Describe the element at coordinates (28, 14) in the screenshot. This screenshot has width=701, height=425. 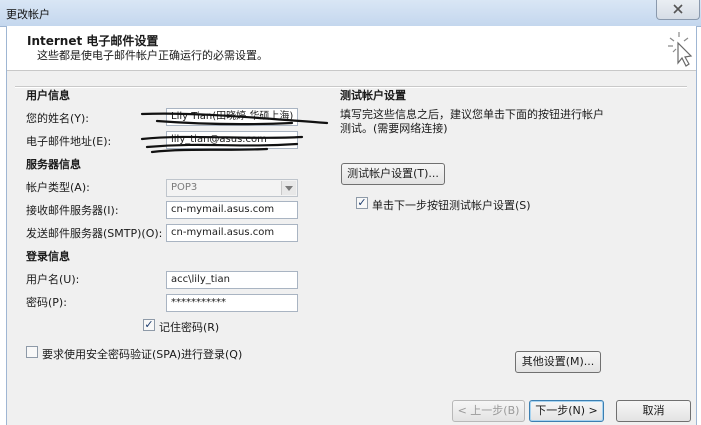
I see `window-title: 更改帐户` at that location.